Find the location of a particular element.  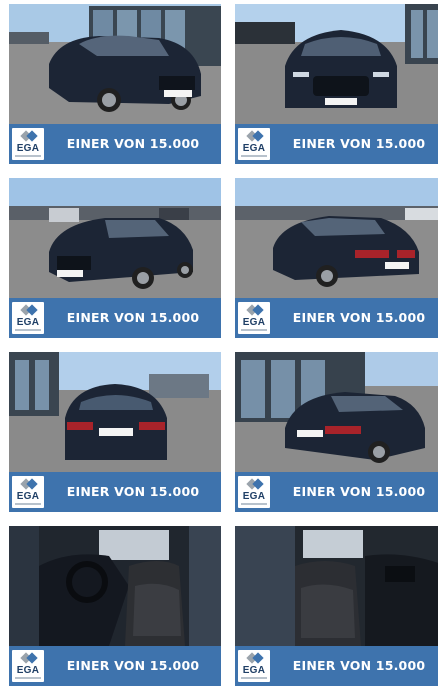

car-photo-interior-passenger is located at coordinates (336, 586).